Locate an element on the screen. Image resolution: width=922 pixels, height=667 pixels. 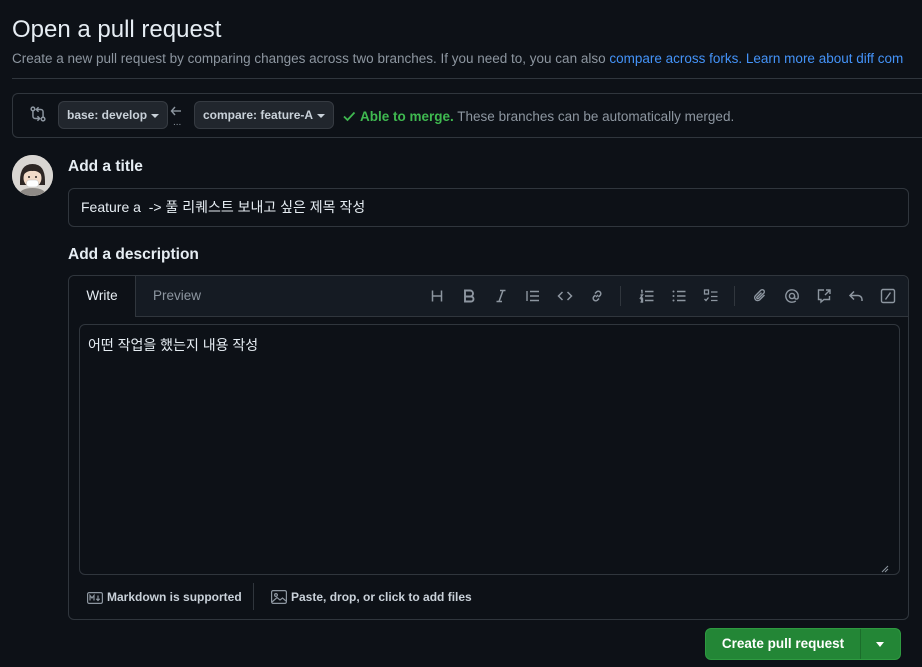
base-branch-select: base: develop is located at coordinates (113, 115).